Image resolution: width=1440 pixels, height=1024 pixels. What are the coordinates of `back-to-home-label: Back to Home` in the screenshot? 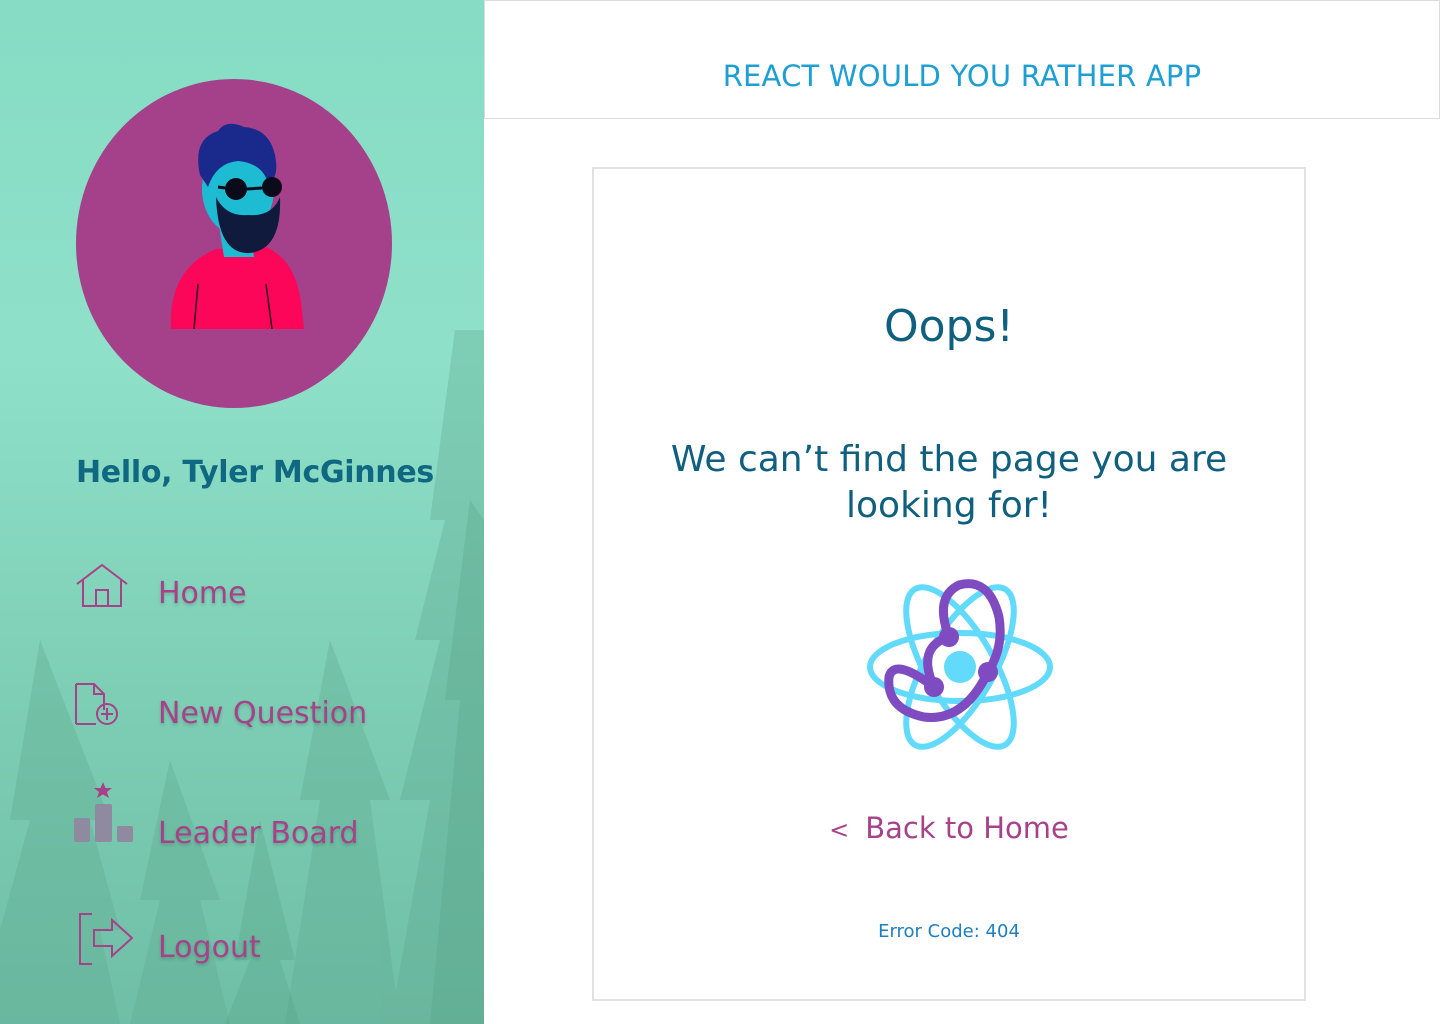 It's located at (967, 828).